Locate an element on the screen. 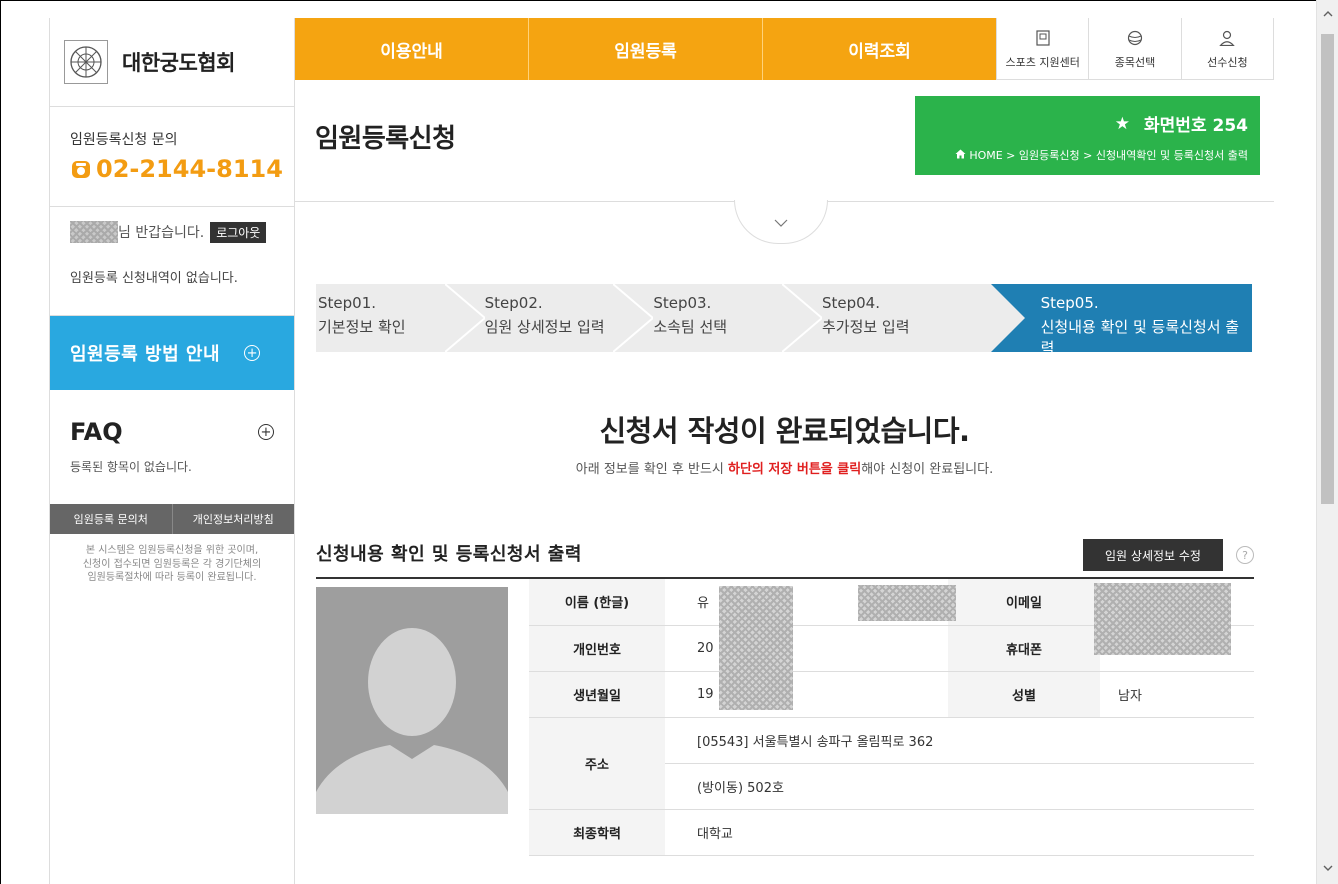  address-line1: [05543] 서울특별시 송파구 올림픽로 362 is located at coordinates (959, 740).